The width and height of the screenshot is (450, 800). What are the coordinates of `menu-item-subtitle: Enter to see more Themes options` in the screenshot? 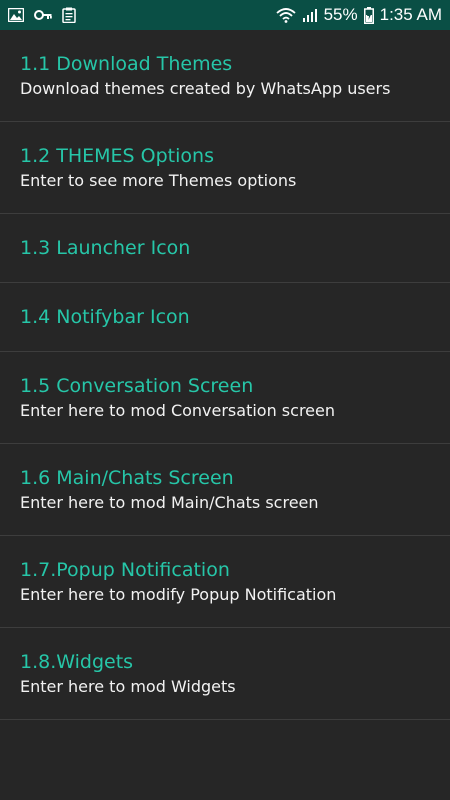 It's located at (158, 180).